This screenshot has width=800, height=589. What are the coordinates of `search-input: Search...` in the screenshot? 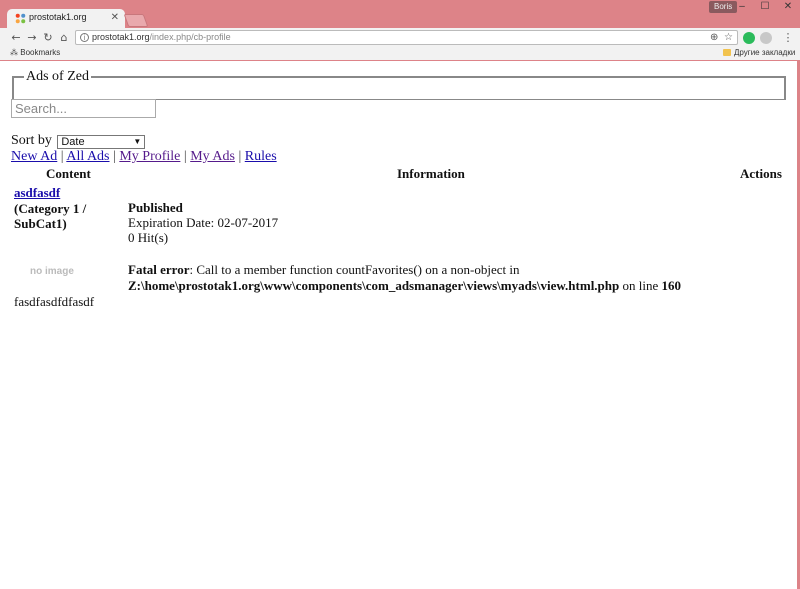 It's located at (83, 108).